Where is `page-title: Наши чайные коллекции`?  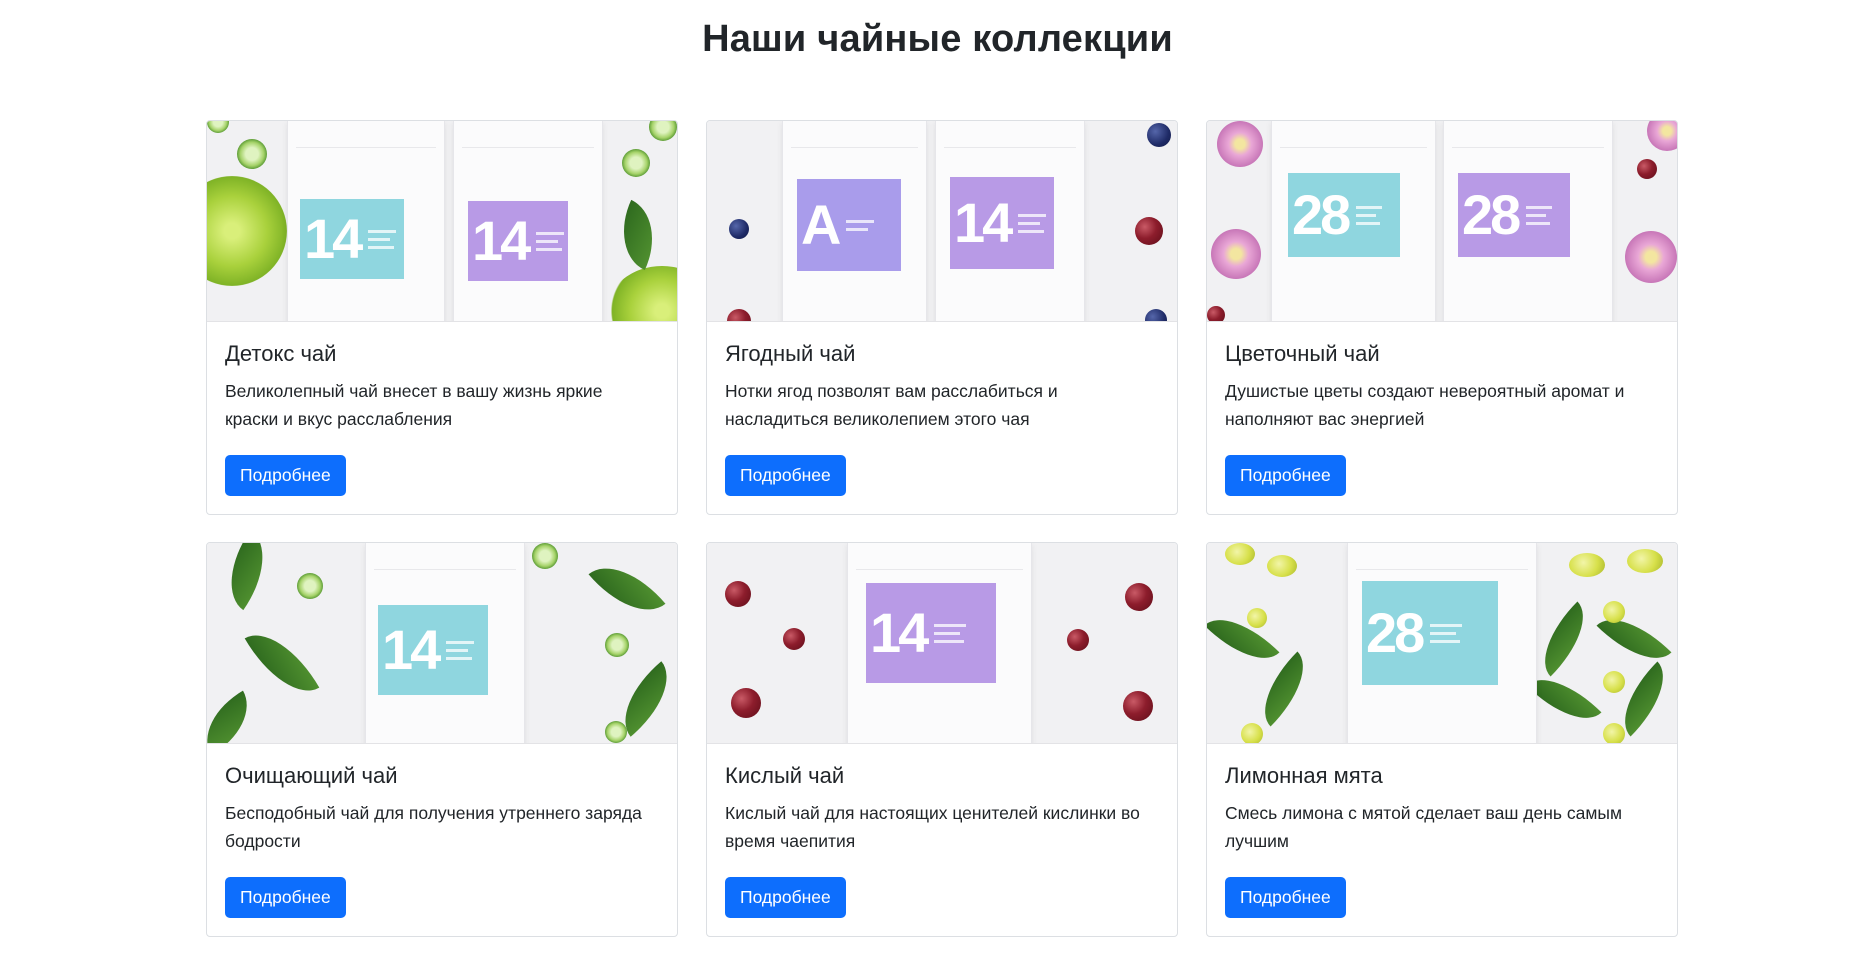
page-title: Наши чайные коллекции is located at coordinates (937, 39).